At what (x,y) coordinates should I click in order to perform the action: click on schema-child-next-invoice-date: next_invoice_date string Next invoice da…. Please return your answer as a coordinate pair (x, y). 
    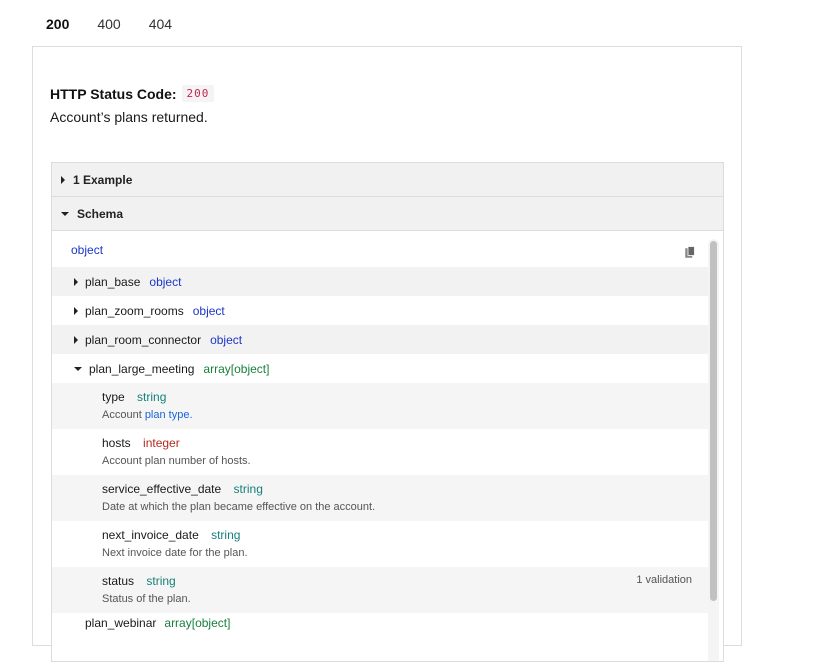
    Looking at the image, I should click on (380, 544).